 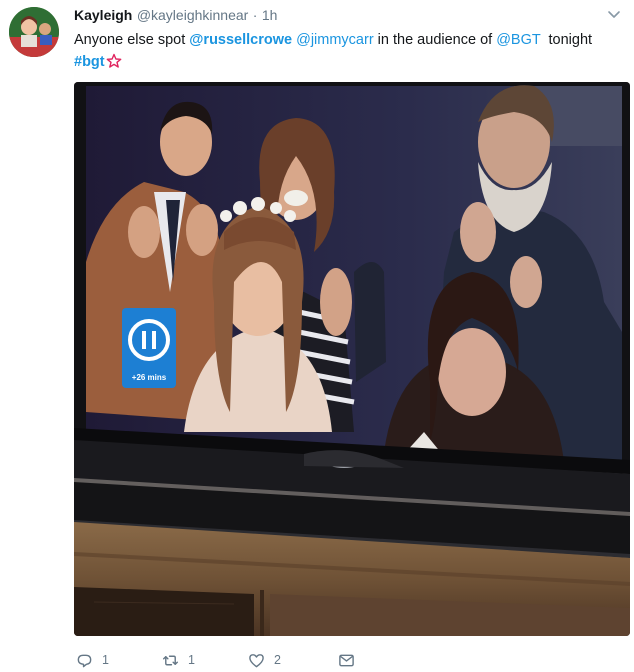 I want to click on retweet-icon, so click(x=170, y=660).